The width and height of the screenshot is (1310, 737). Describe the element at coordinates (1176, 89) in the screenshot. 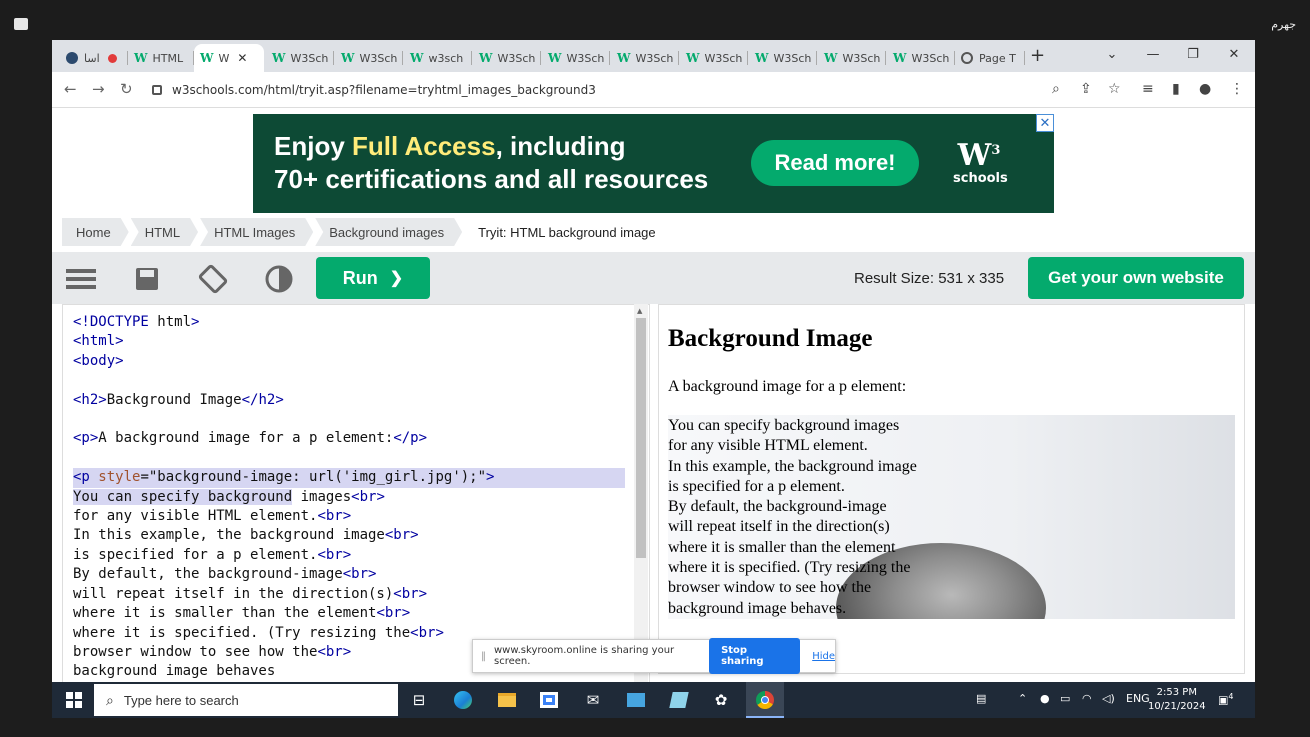

I see `side-panel-icon: ▮` at that location.